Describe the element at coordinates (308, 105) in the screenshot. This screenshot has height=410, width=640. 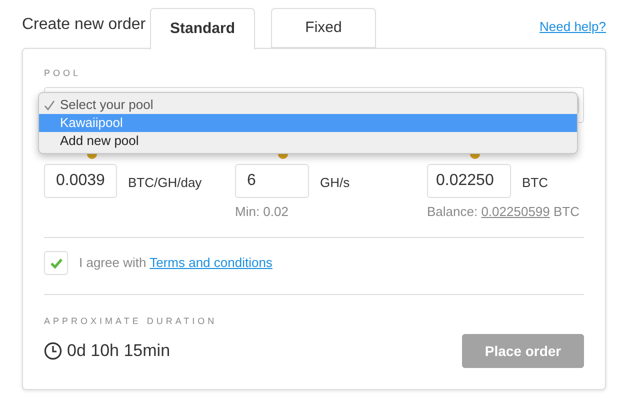
I see `dropdown-option: Select your pool` at that location.